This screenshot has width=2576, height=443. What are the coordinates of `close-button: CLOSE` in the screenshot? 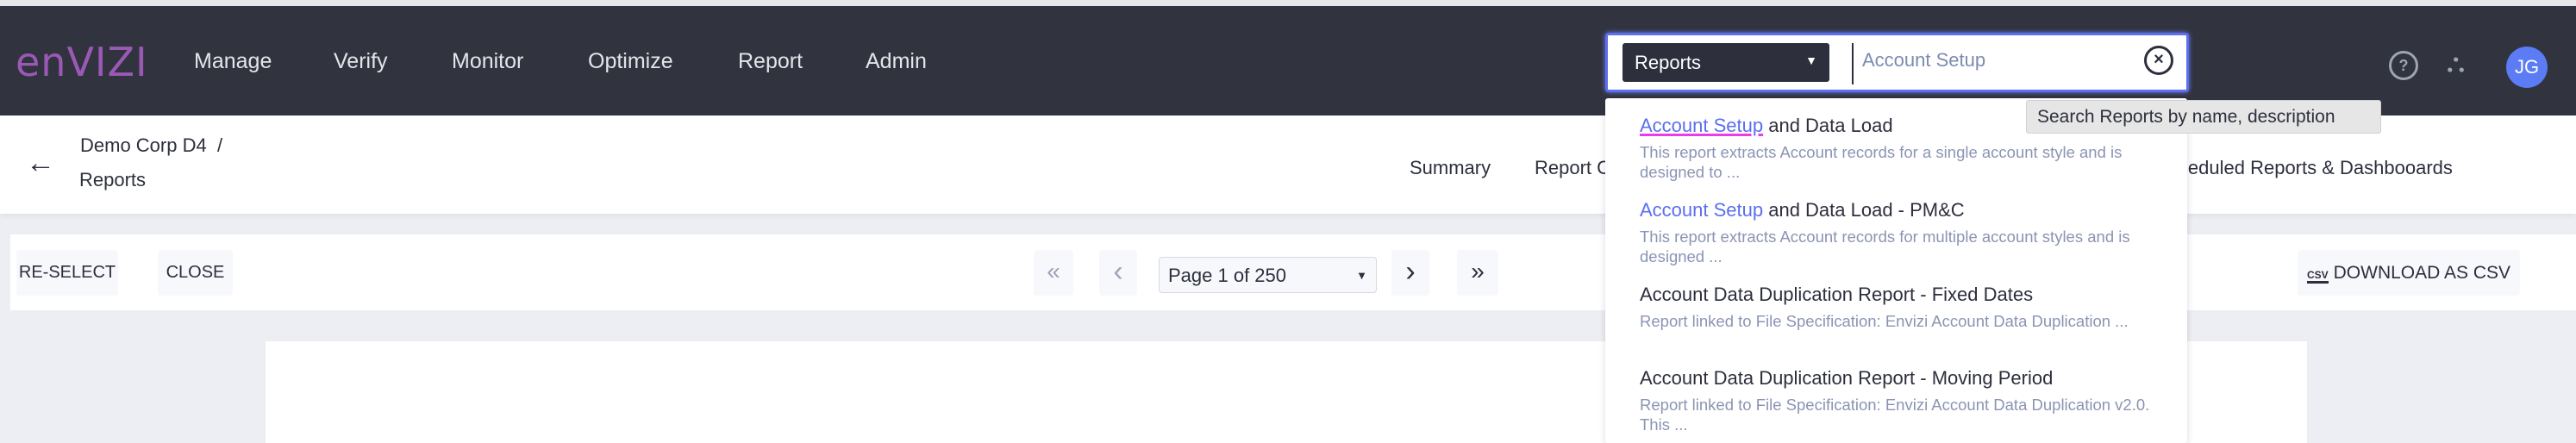 It's located at (195, 273).